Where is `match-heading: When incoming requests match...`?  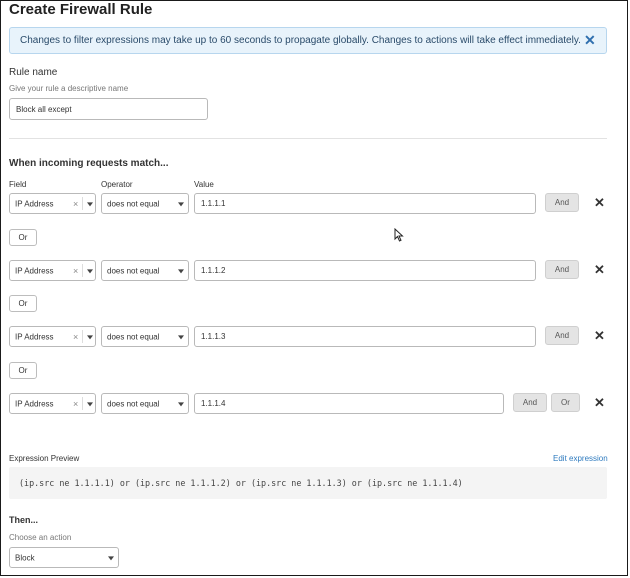 match-heading: When incoming requests match... is located at coordinates (89, 163).